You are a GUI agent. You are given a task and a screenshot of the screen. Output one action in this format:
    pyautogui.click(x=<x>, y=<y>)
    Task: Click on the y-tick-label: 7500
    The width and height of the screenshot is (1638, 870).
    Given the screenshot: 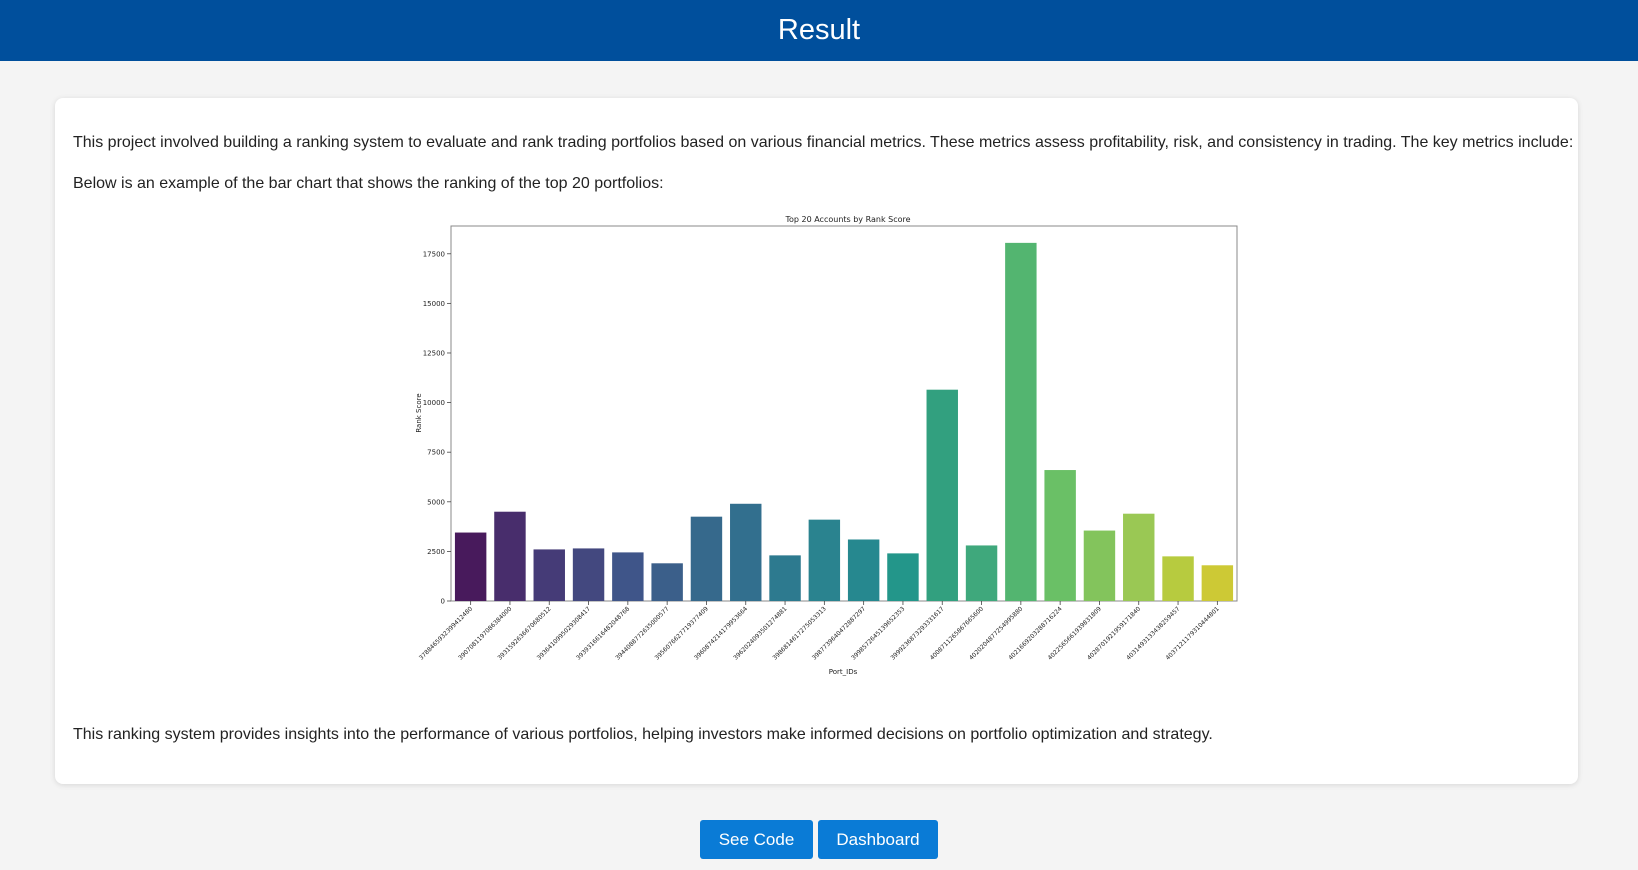 What is the action you would take?
    pyautogui.click(x=436, y=453)
    